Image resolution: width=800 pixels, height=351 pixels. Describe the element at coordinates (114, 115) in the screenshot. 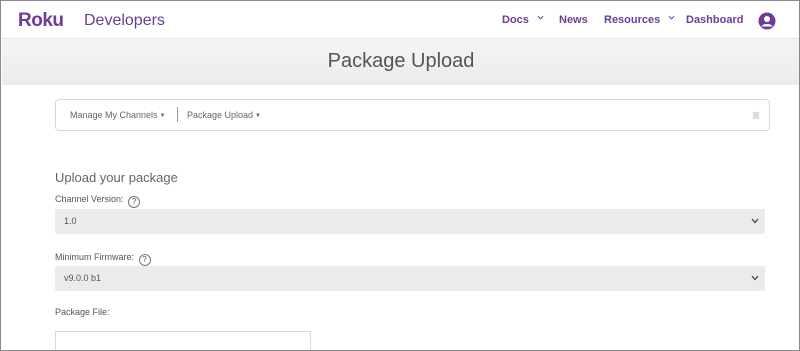

I see `breadcrumb-item-label: Manage My Channels` at that location.